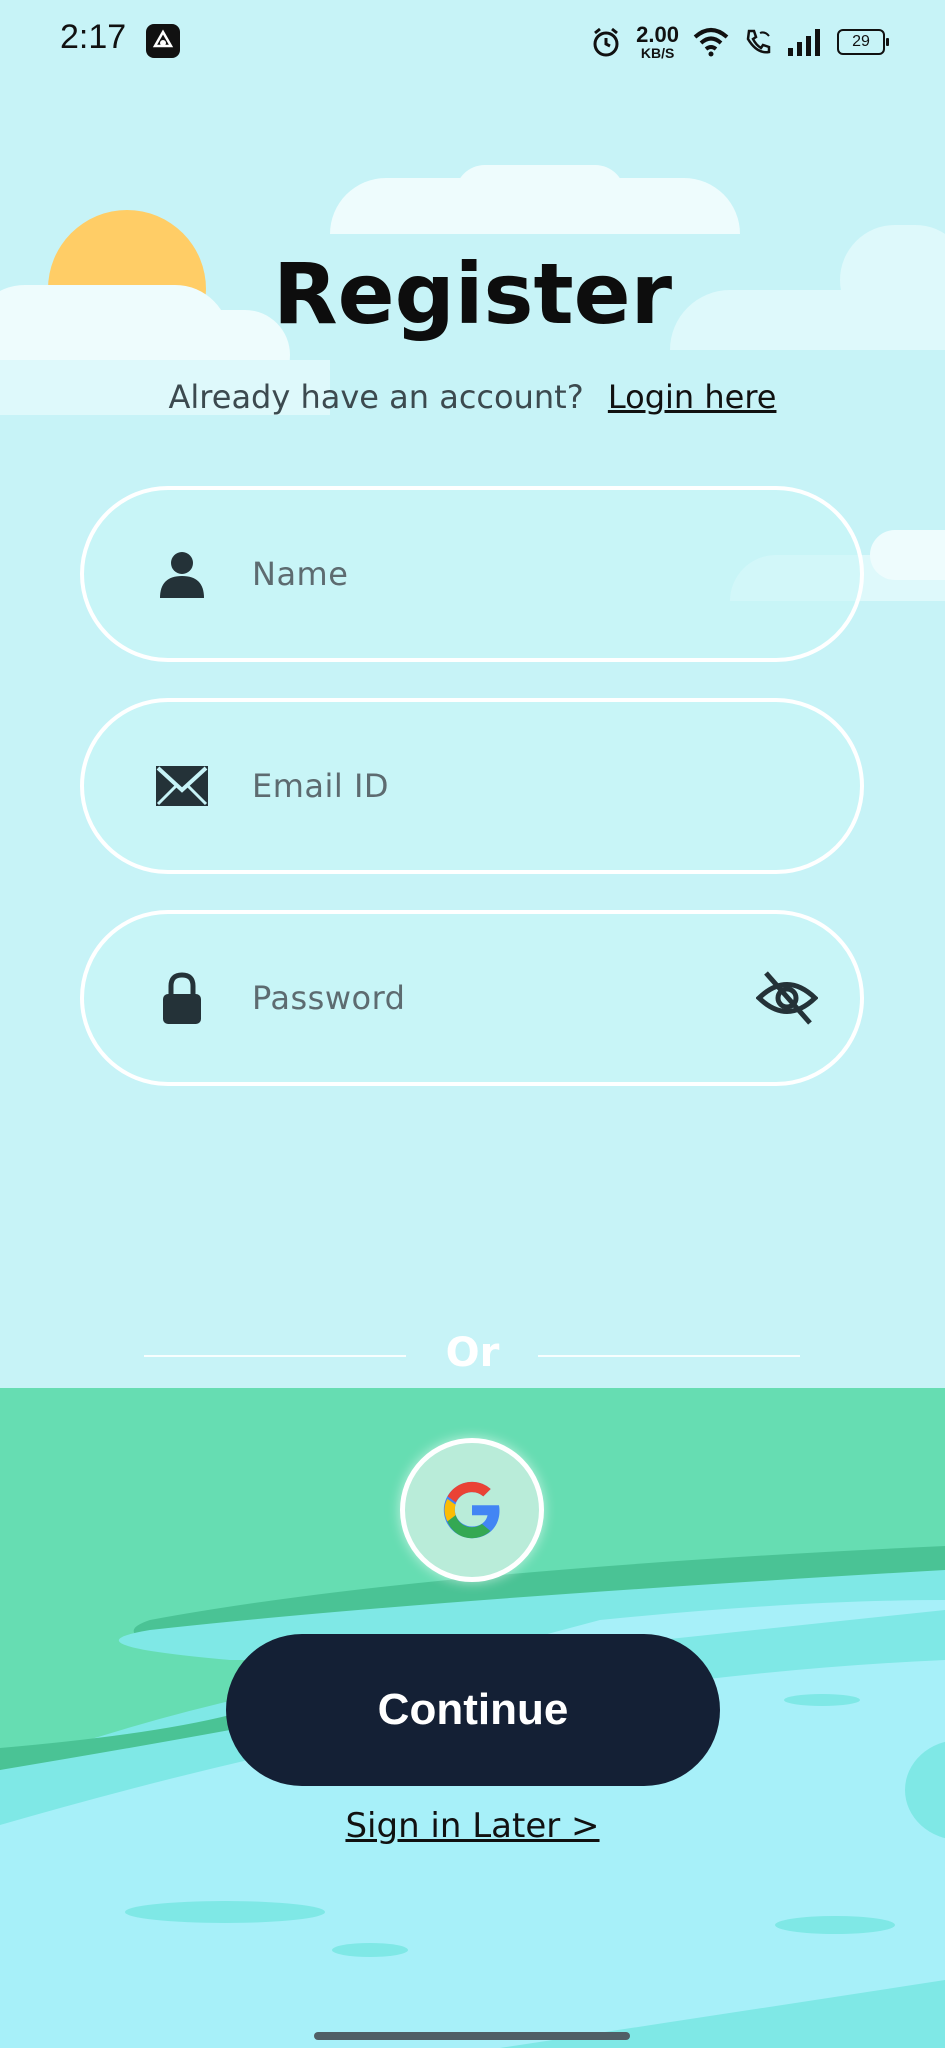 The width and height of the screenshot is (945, 2048). What do you see at coordinates (182, 575) in the screenshot?
I see `user-icon` at bounding box center [182, 575].